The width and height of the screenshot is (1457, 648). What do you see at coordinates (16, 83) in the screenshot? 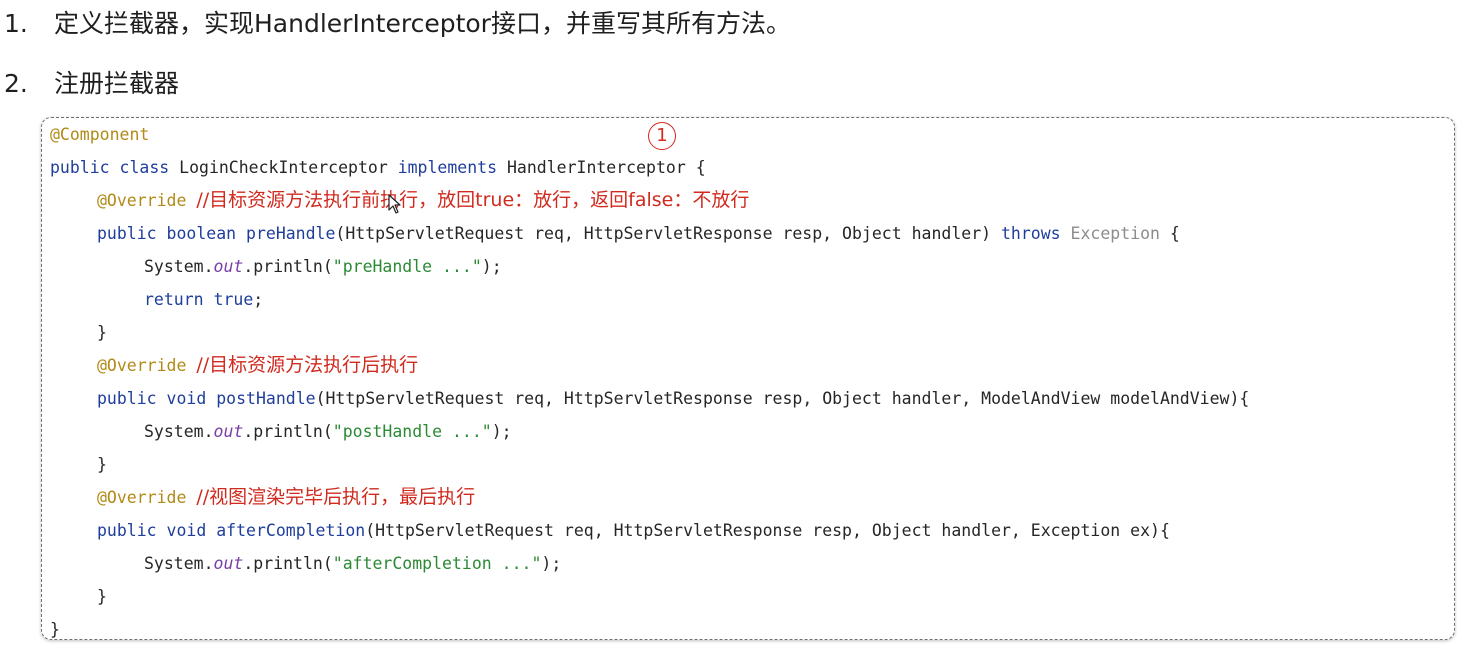
I see `step-number: 2.` at bounding box center [16, 83].